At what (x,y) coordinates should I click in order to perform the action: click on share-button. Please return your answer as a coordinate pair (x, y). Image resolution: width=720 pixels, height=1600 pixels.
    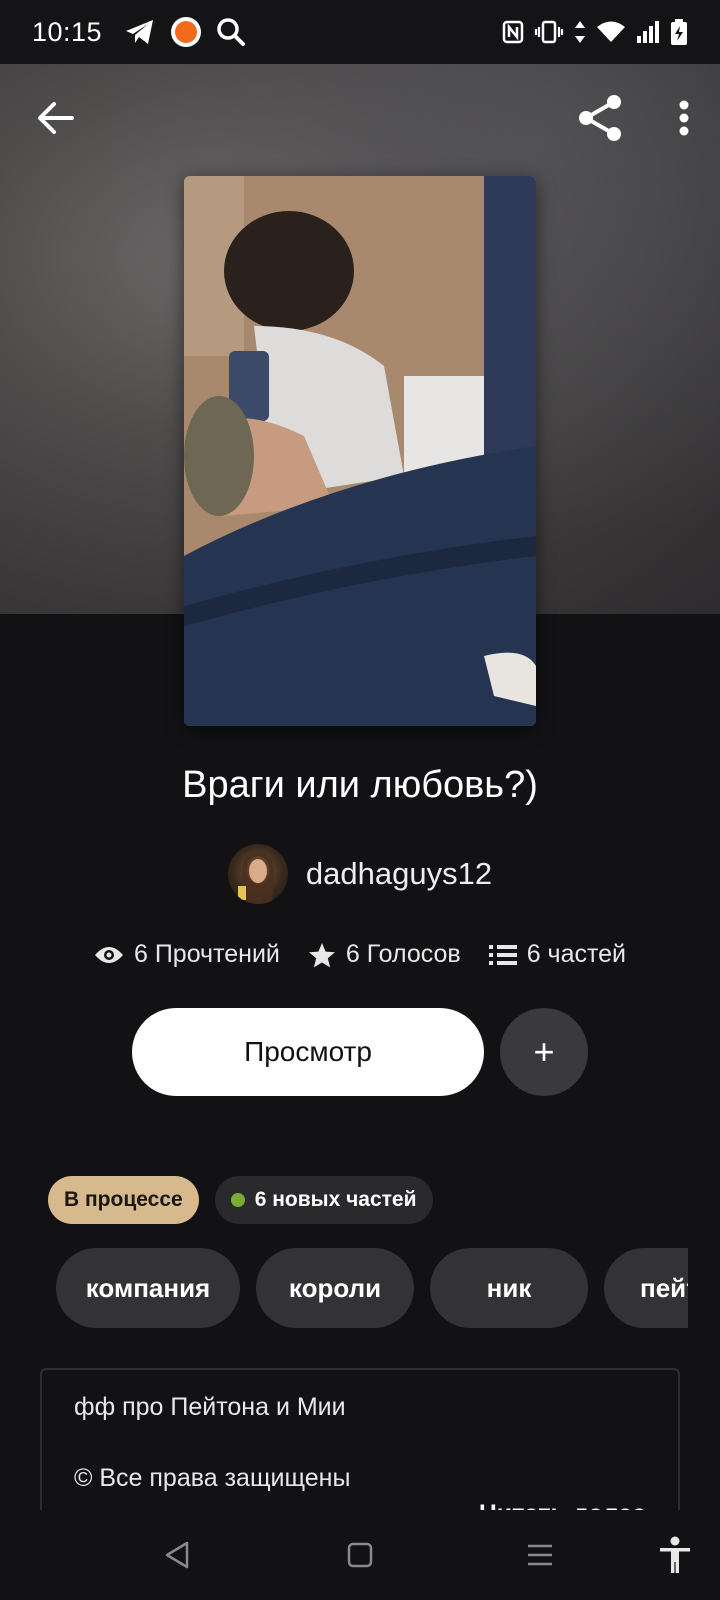
    Looking at the image, I should click on (601, 120).